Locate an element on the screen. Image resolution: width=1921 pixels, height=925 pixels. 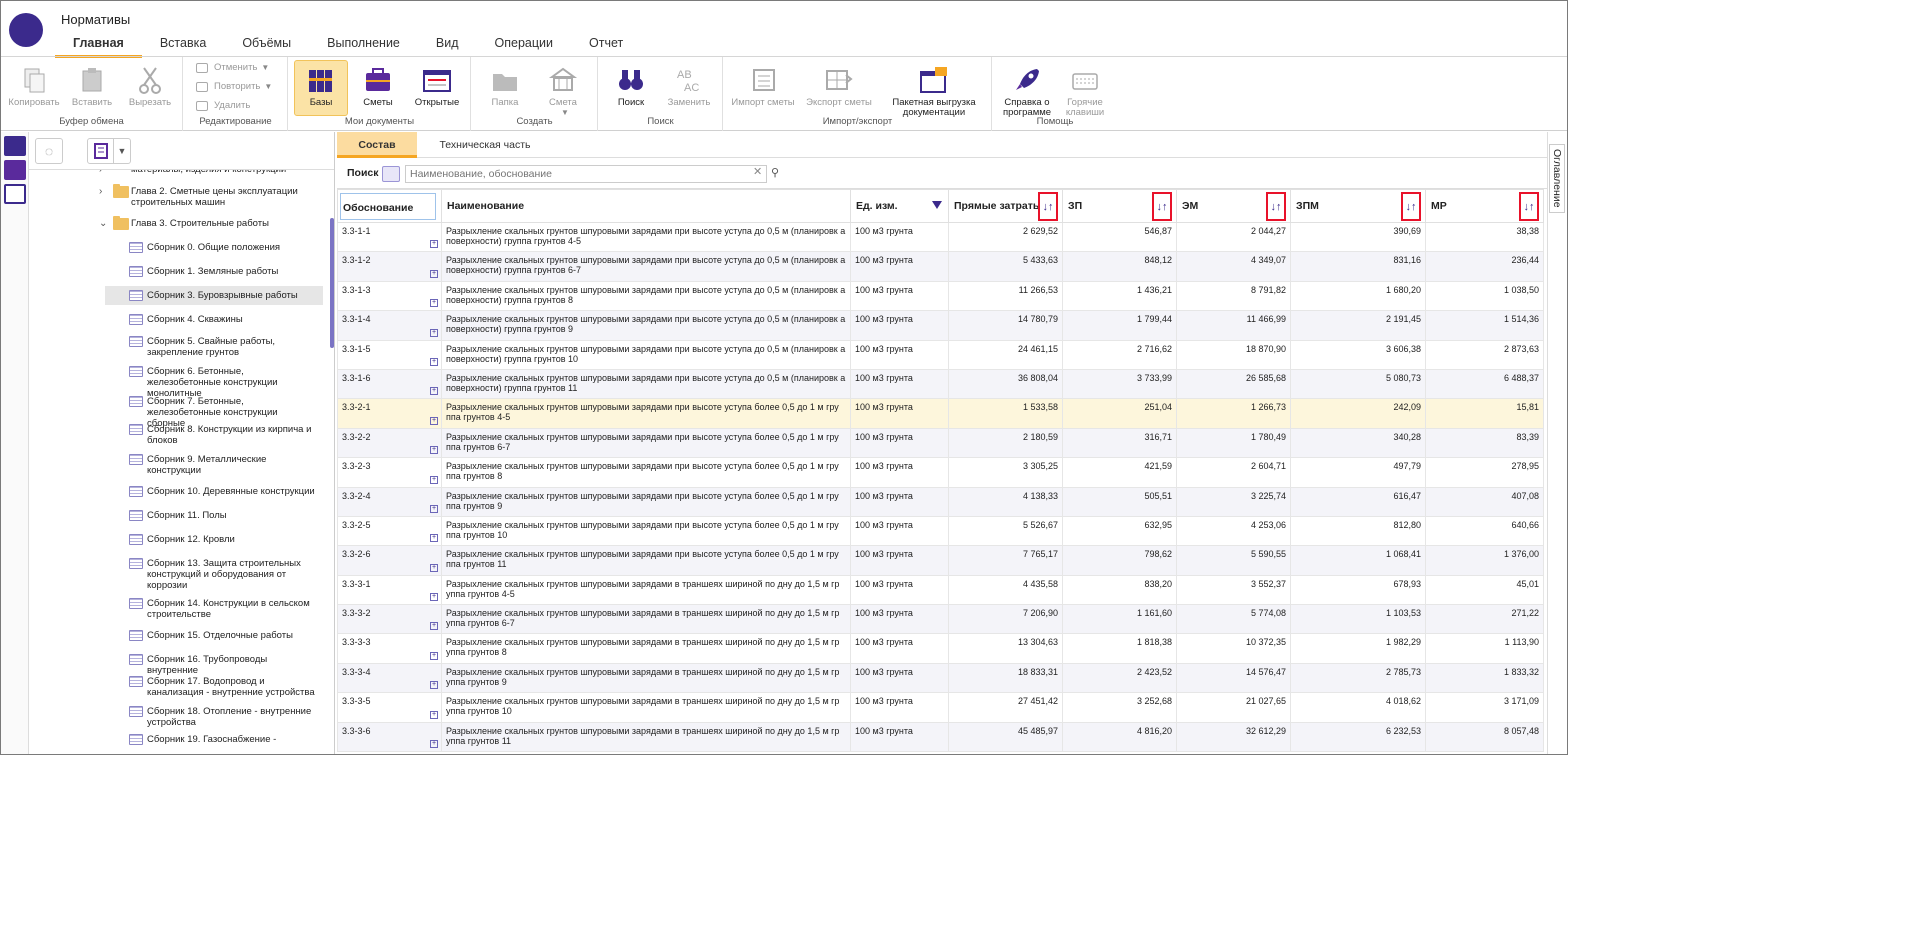
menu-tab: Отчет is located at coordinates (606, 45).